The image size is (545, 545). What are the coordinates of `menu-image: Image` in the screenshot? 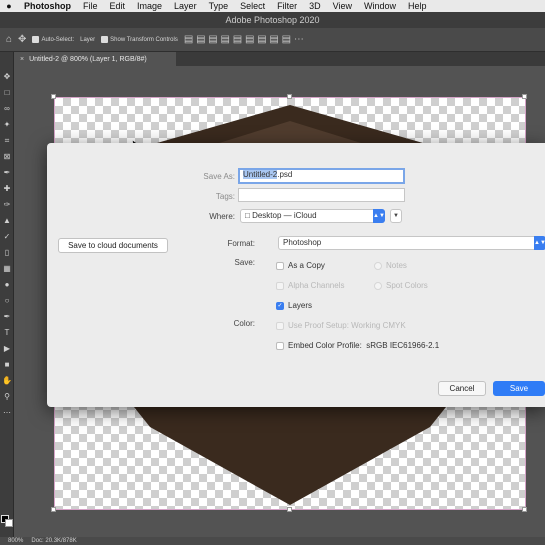 It's located at (149, 6).